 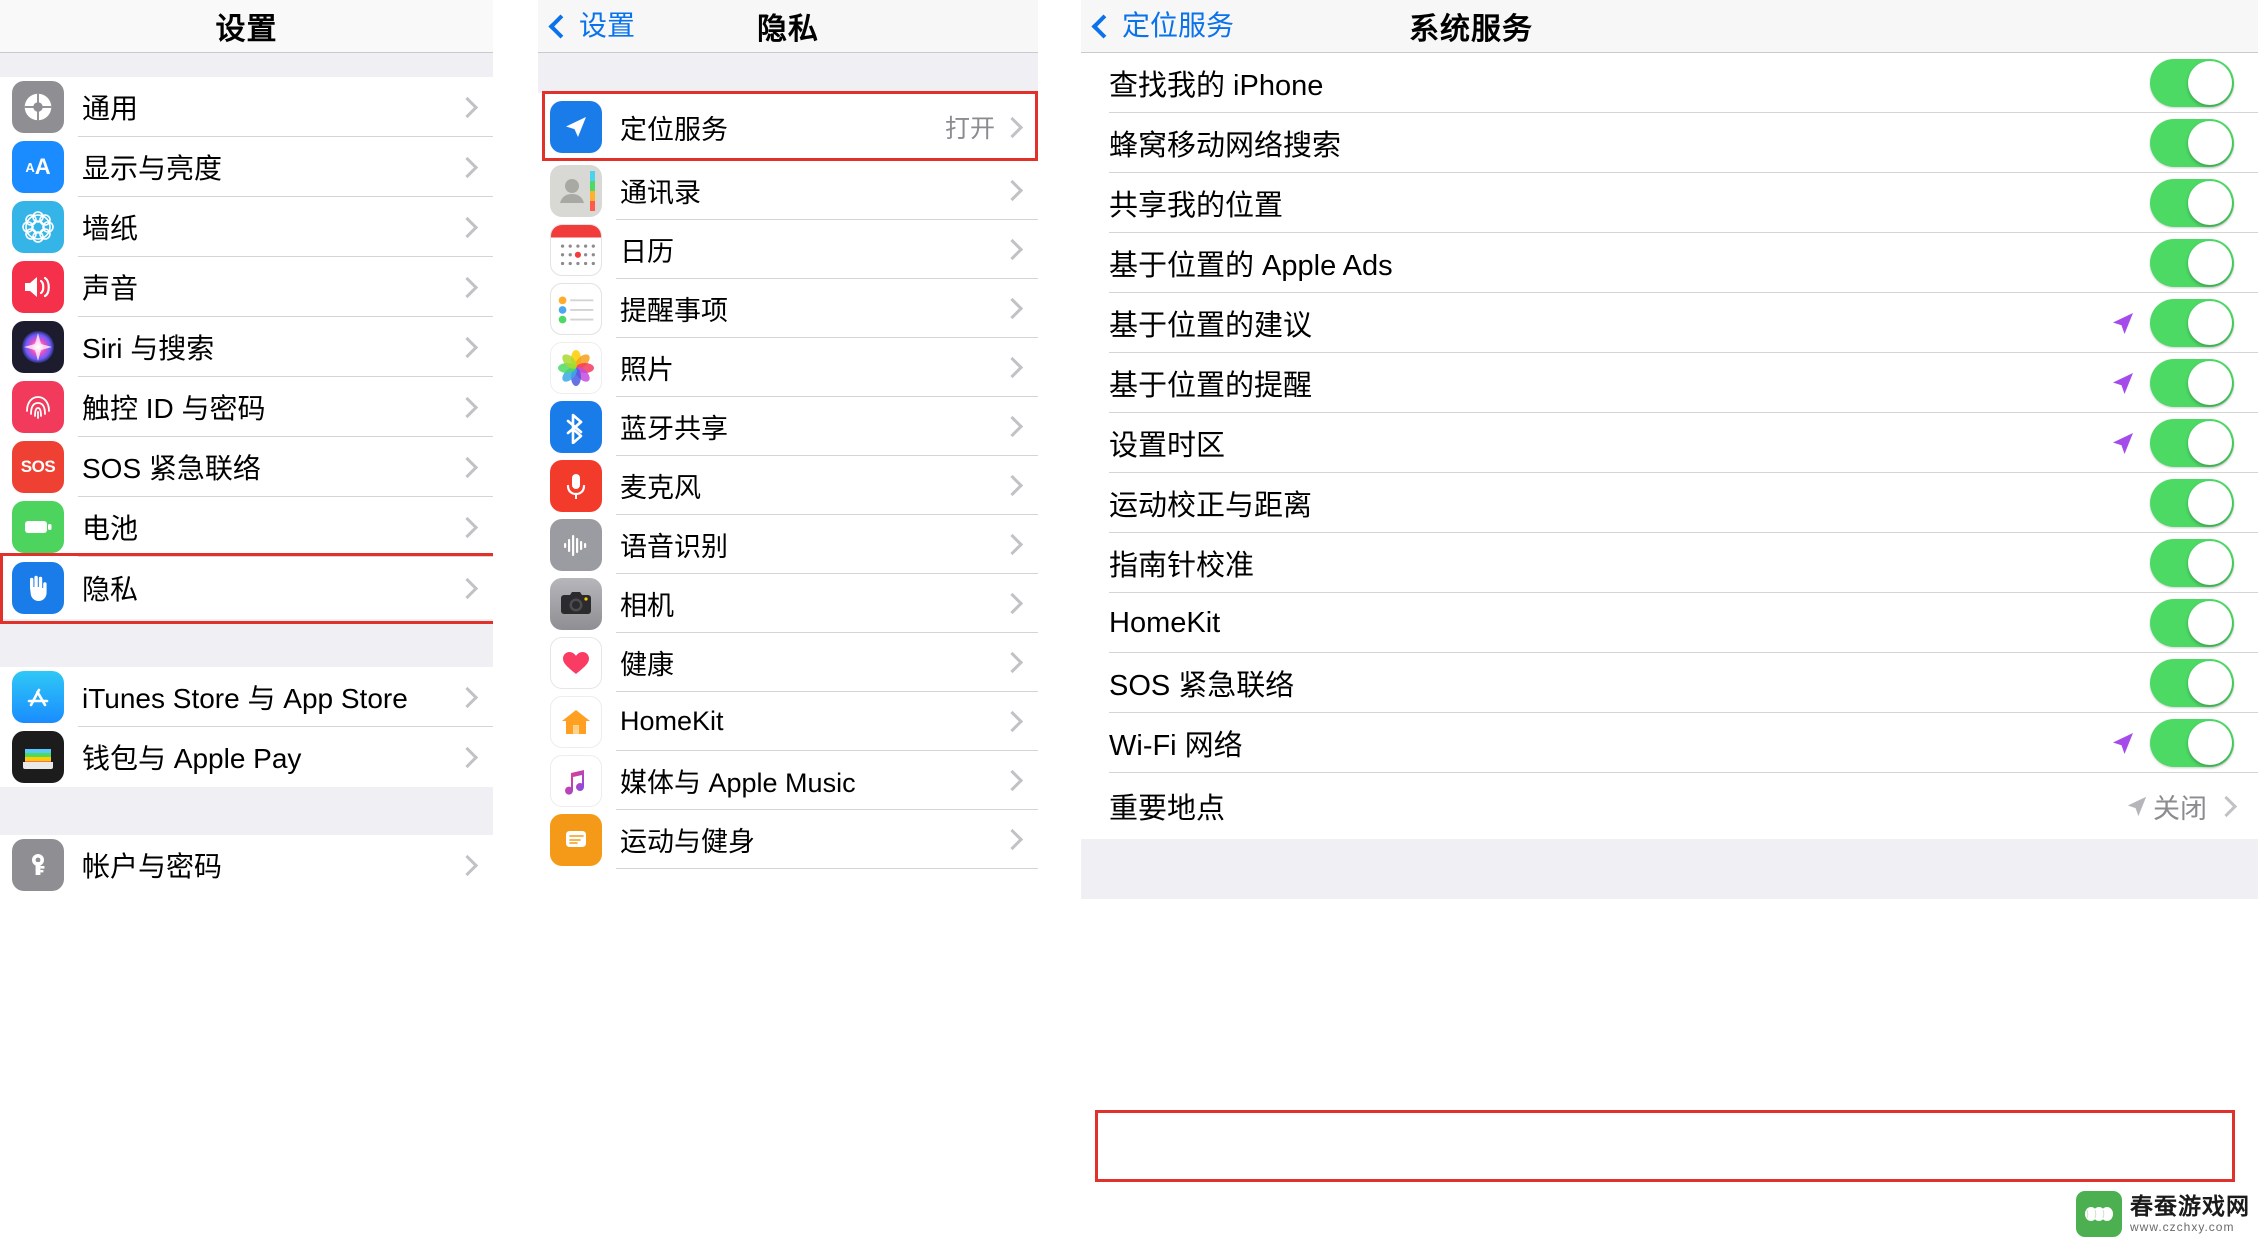 I want to click on list-item-label: 语音识别, so click(x=674, y=547).